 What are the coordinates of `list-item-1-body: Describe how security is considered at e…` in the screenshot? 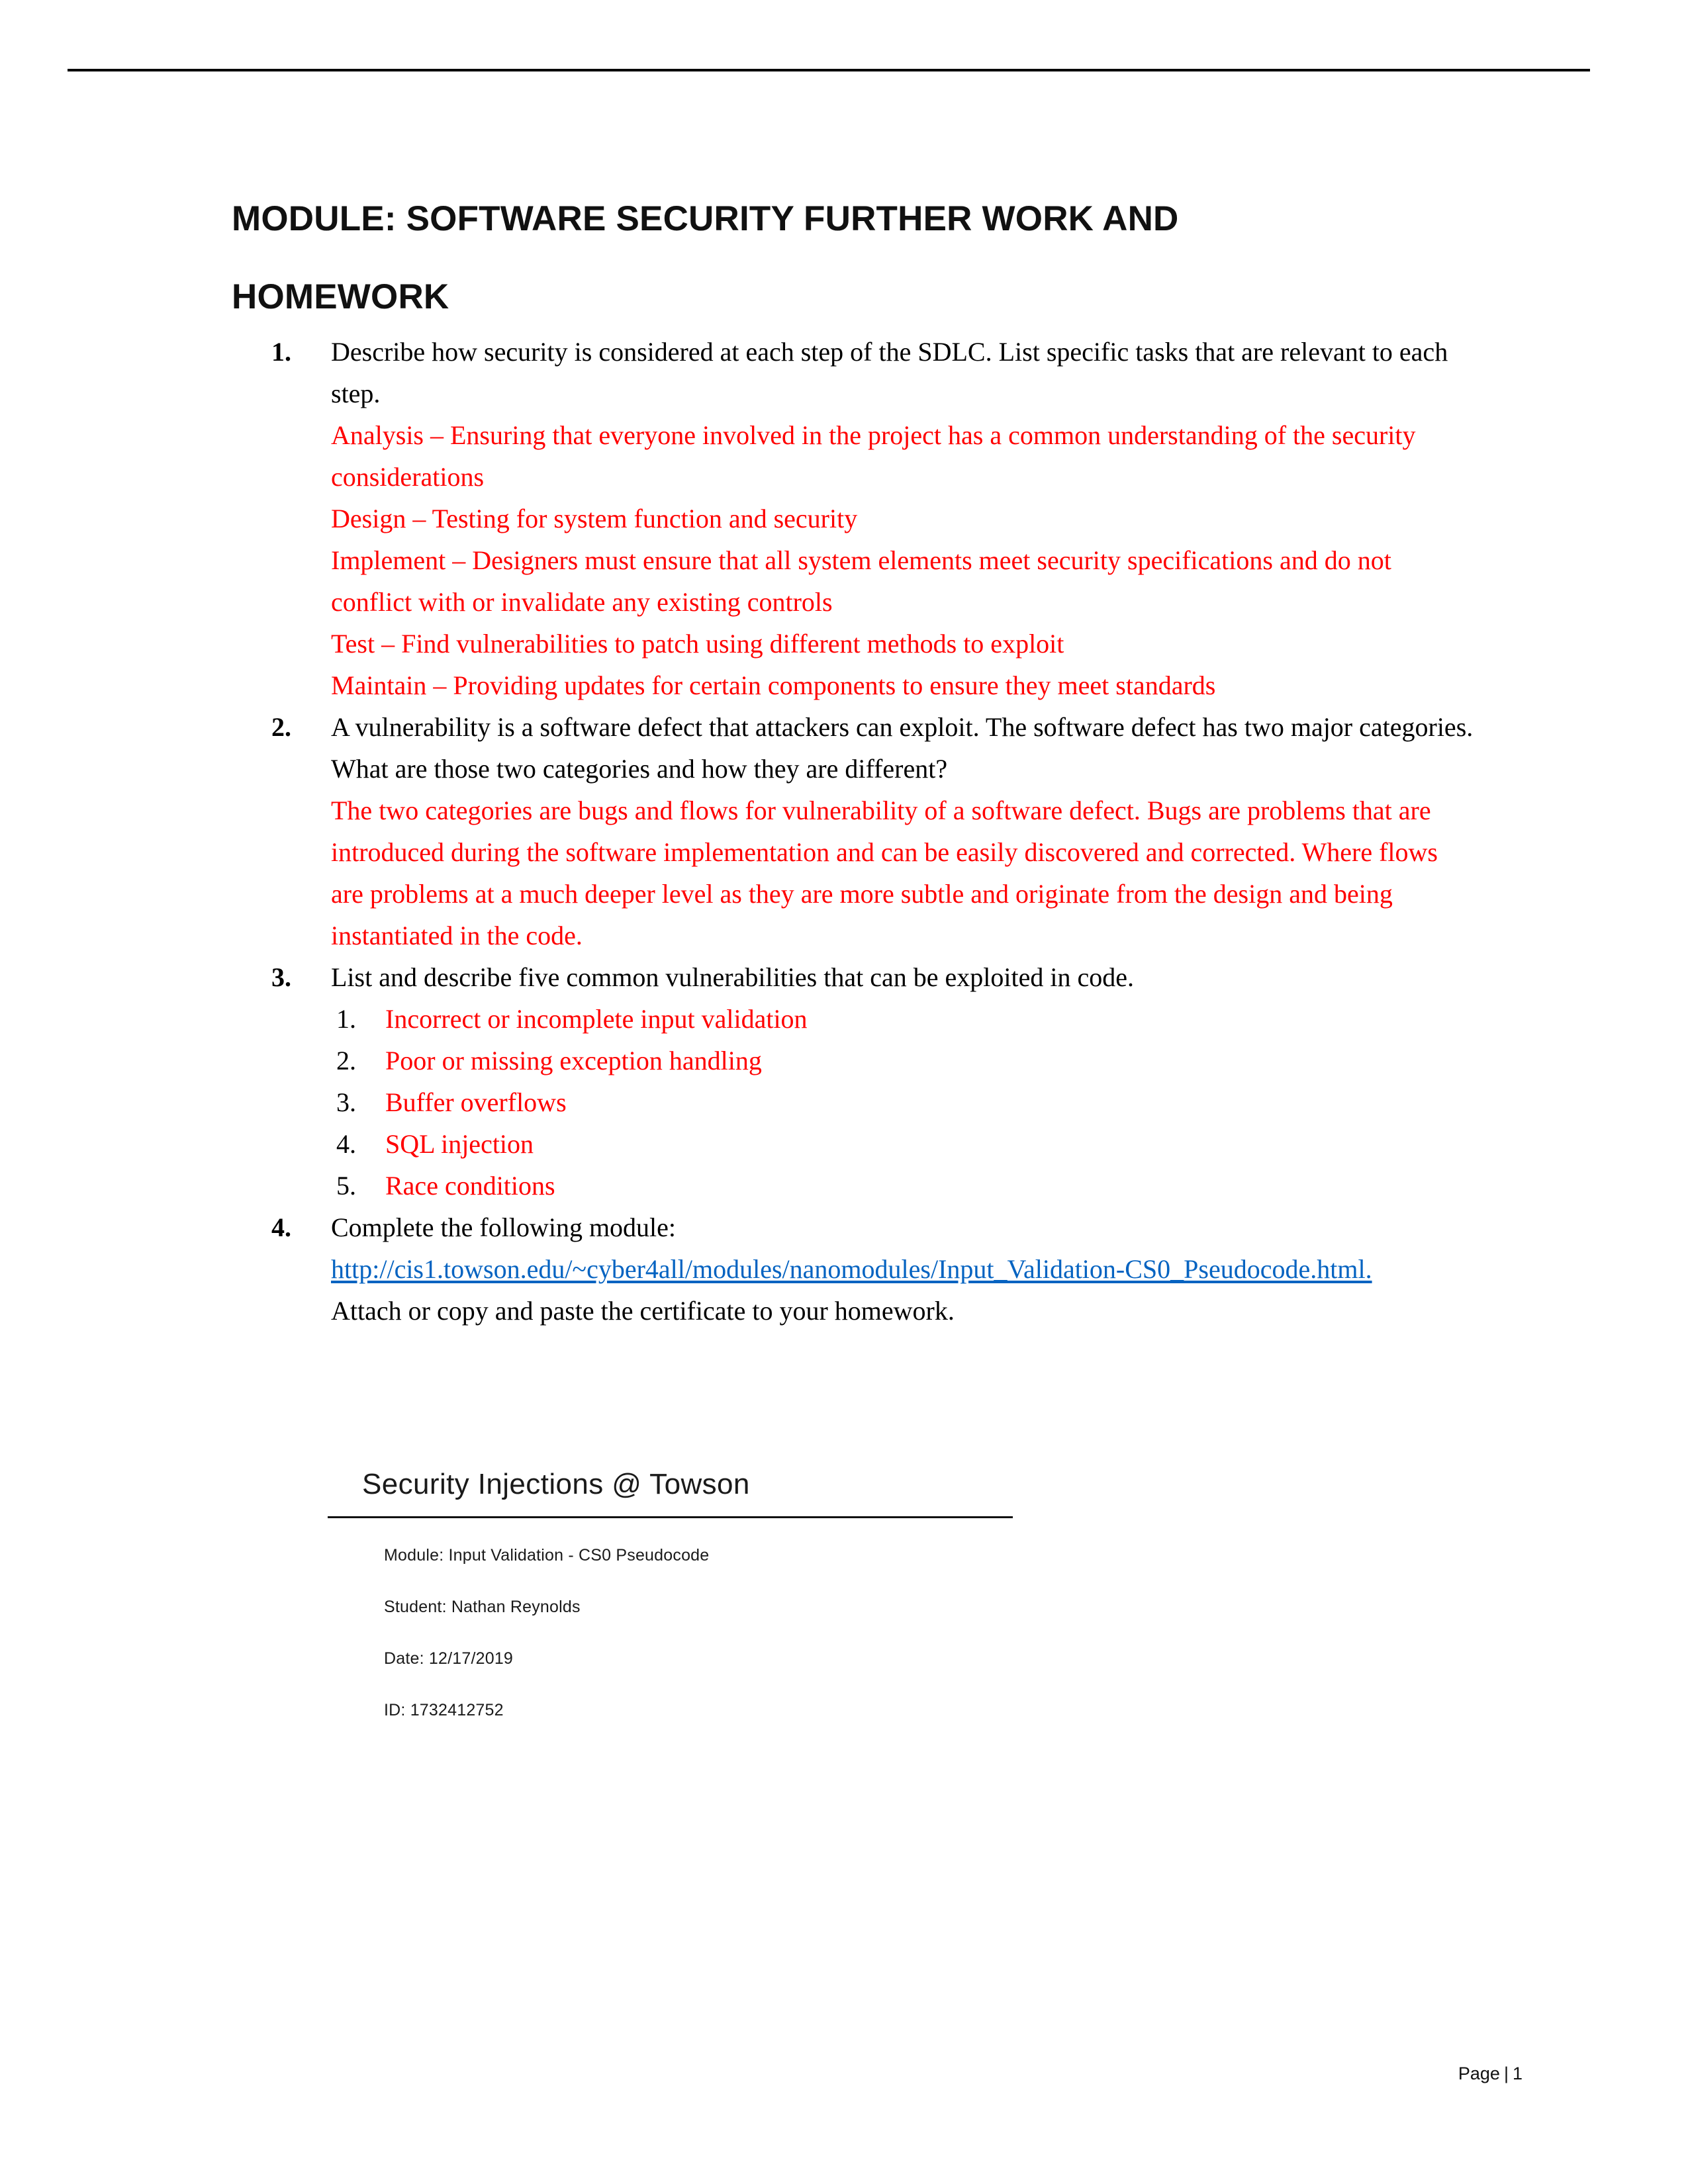 It's located at (903, 518).